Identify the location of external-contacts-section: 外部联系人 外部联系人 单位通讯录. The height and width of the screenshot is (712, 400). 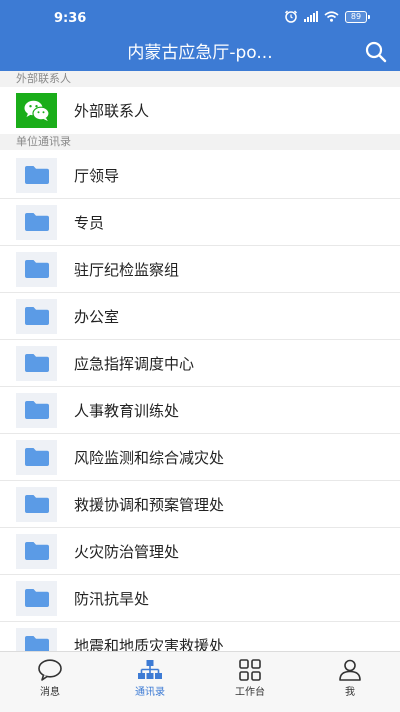
(200, 110).